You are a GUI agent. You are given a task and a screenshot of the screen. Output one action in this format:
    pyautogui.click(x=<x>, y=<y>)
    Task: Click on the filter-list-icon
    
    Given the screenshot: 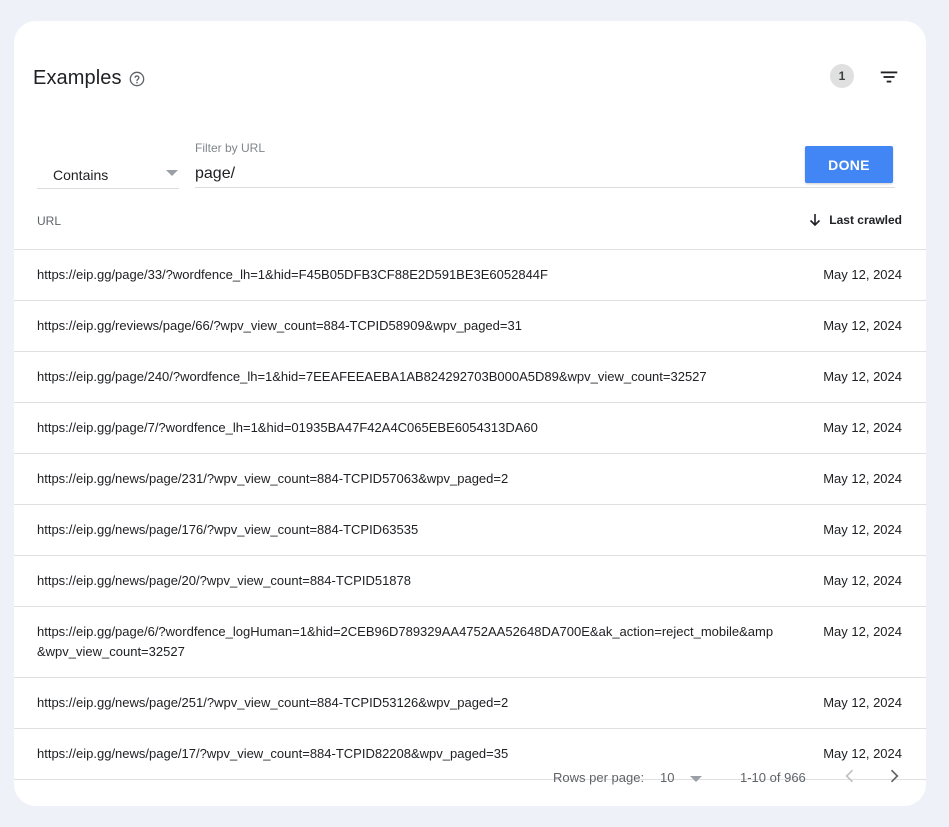 What is the action you would take?
    pyautogui.click(x=889, y=77)
    